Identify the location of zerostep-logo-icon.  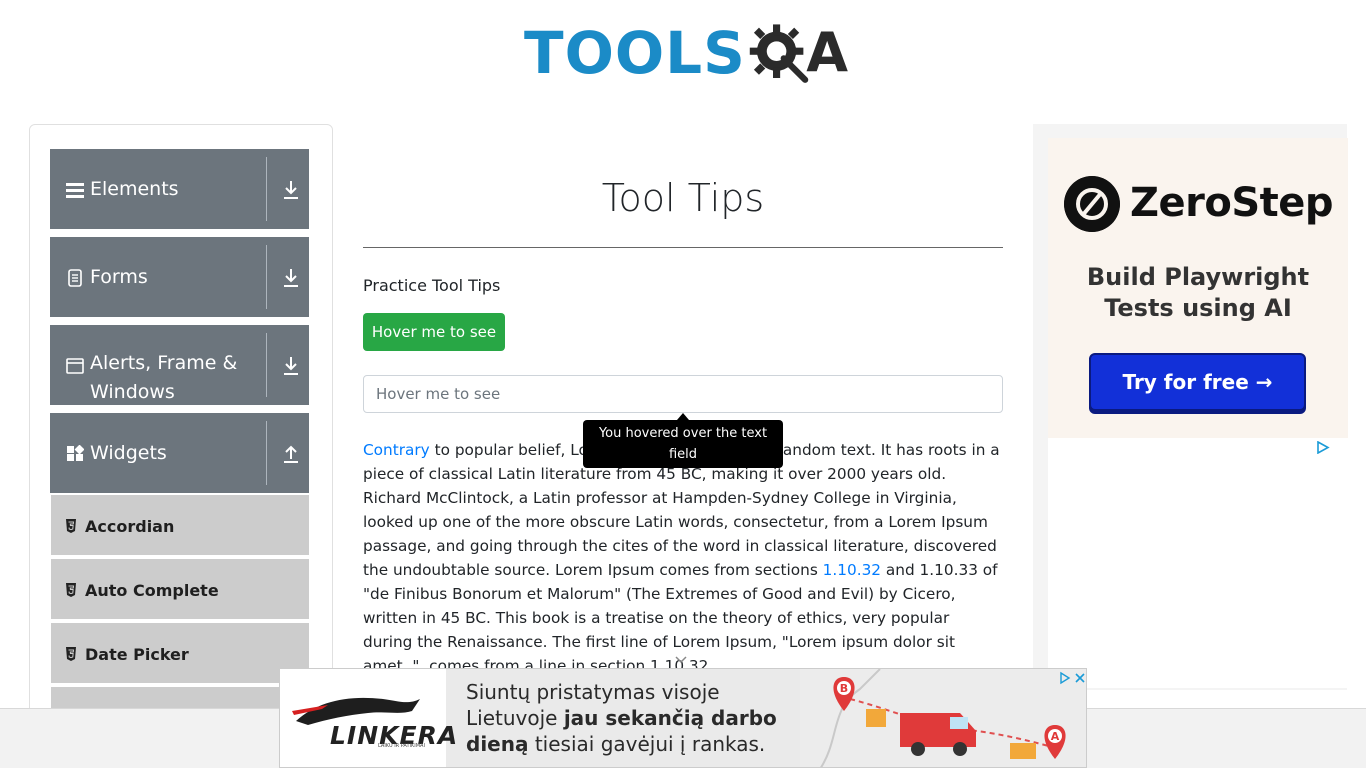
(1092, 204).